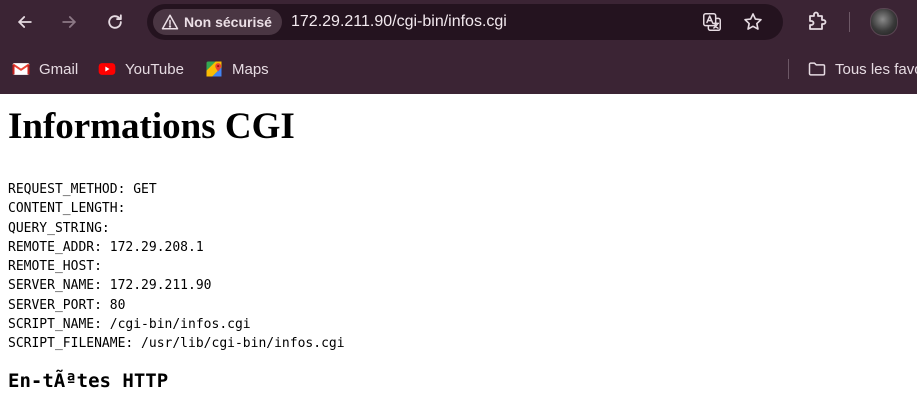 This screenshot has height=401, width=917. I want to click on cgi-variable: REMOTE_HOST:, so click(55, 267).